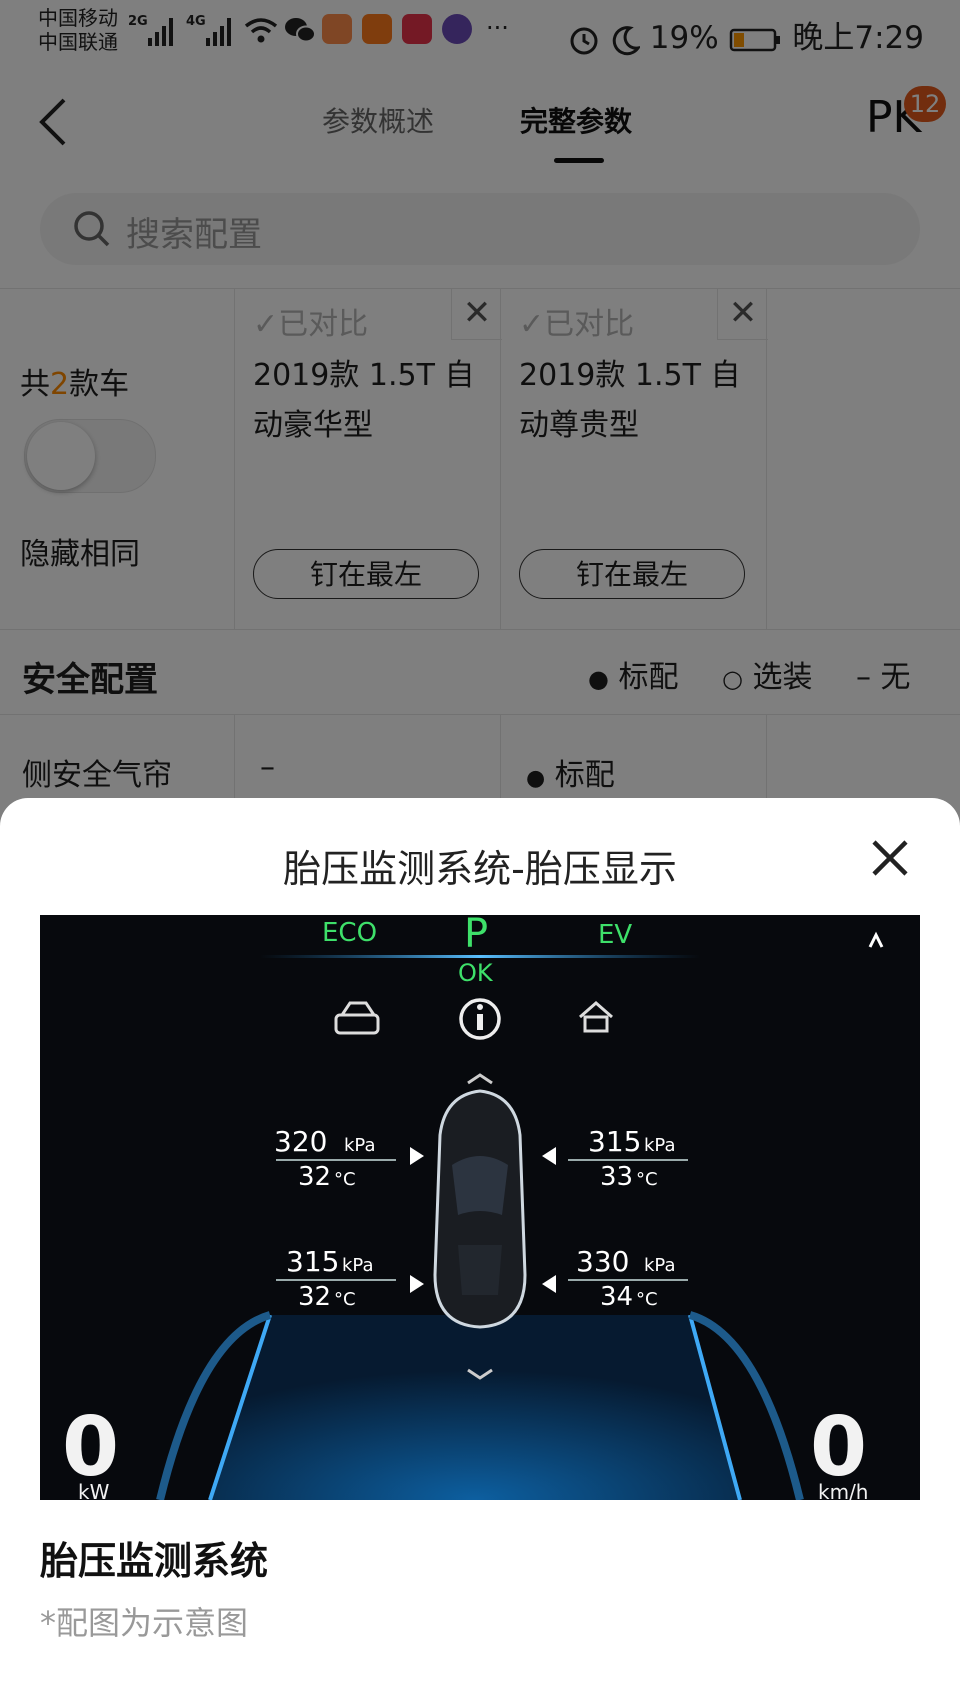 The width and height of the screenshot is (960, 1706). I want to click on eco-label: ECO, so click(349, 933).